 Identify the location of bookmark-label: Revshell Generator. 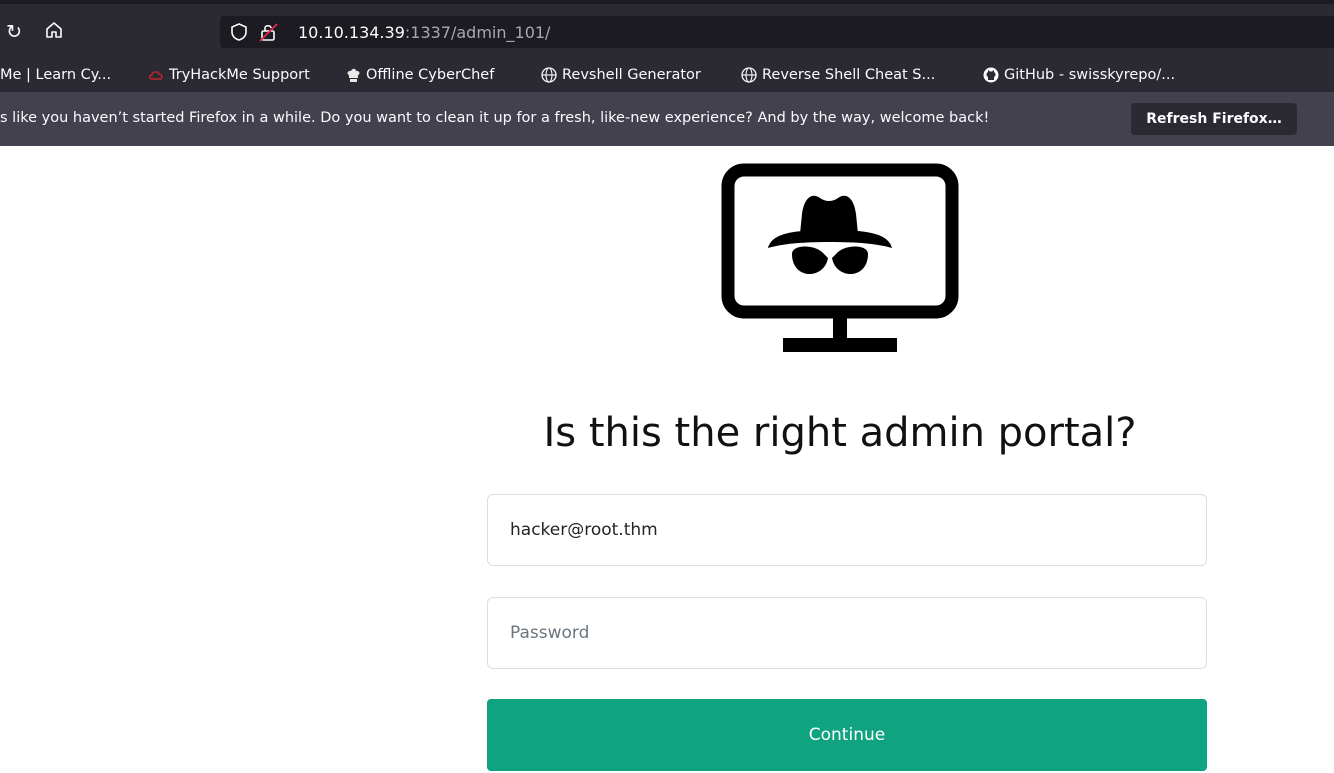
(631, 75).